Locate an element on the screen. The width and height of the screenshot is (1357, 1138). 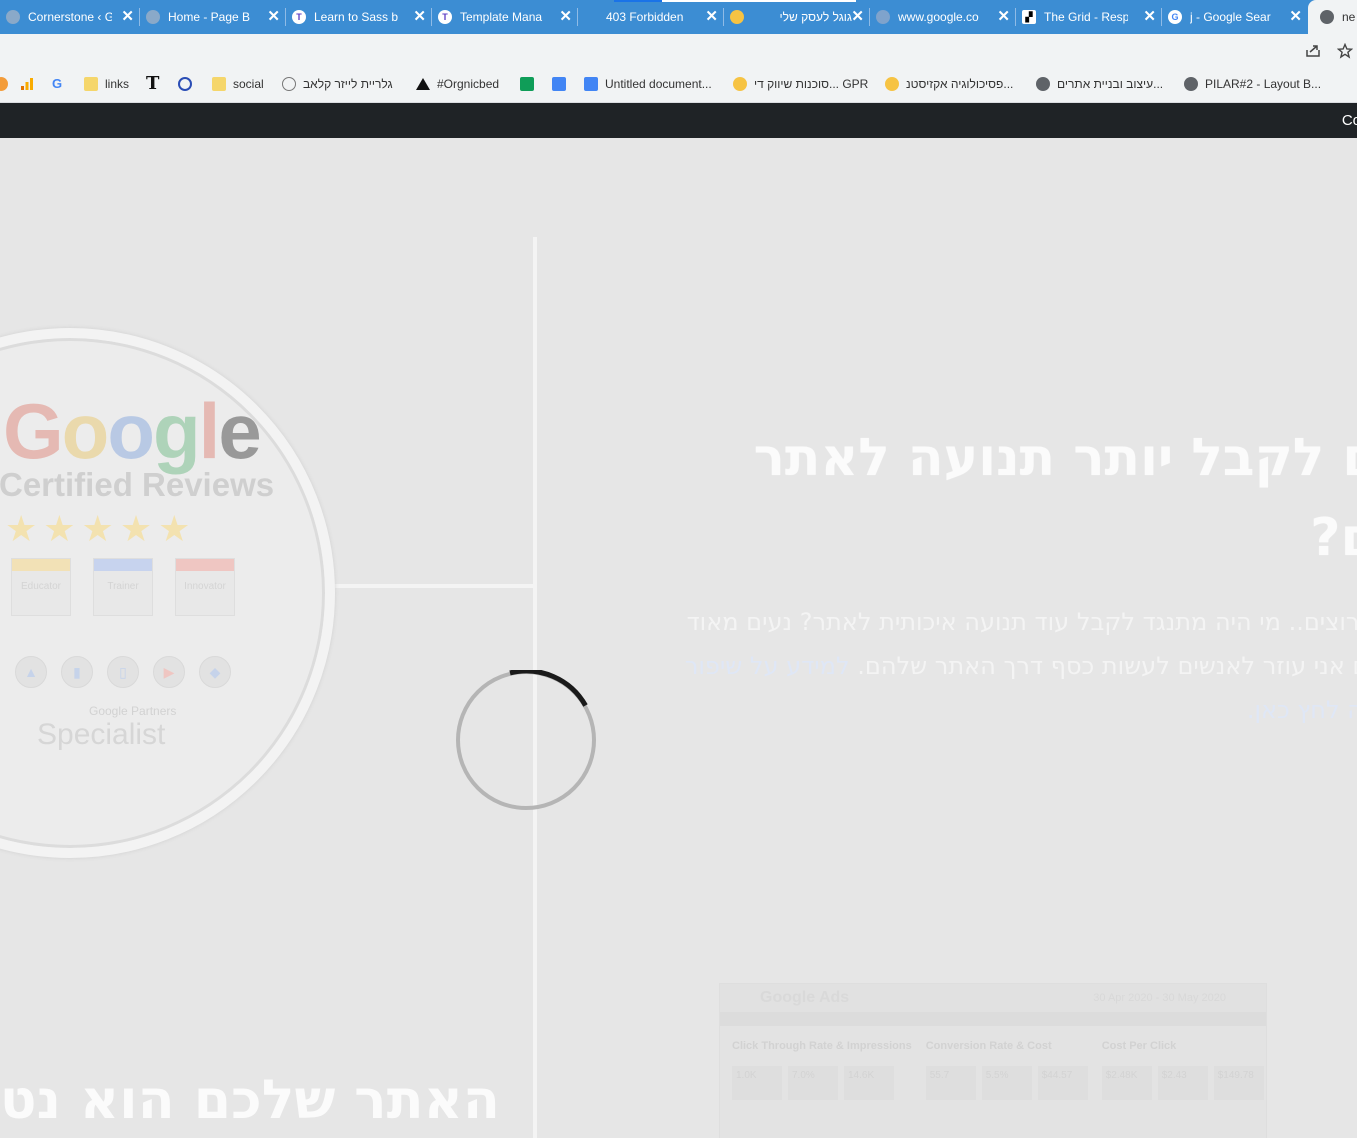
bookmark-sheets is located at coordinates (530, 84).